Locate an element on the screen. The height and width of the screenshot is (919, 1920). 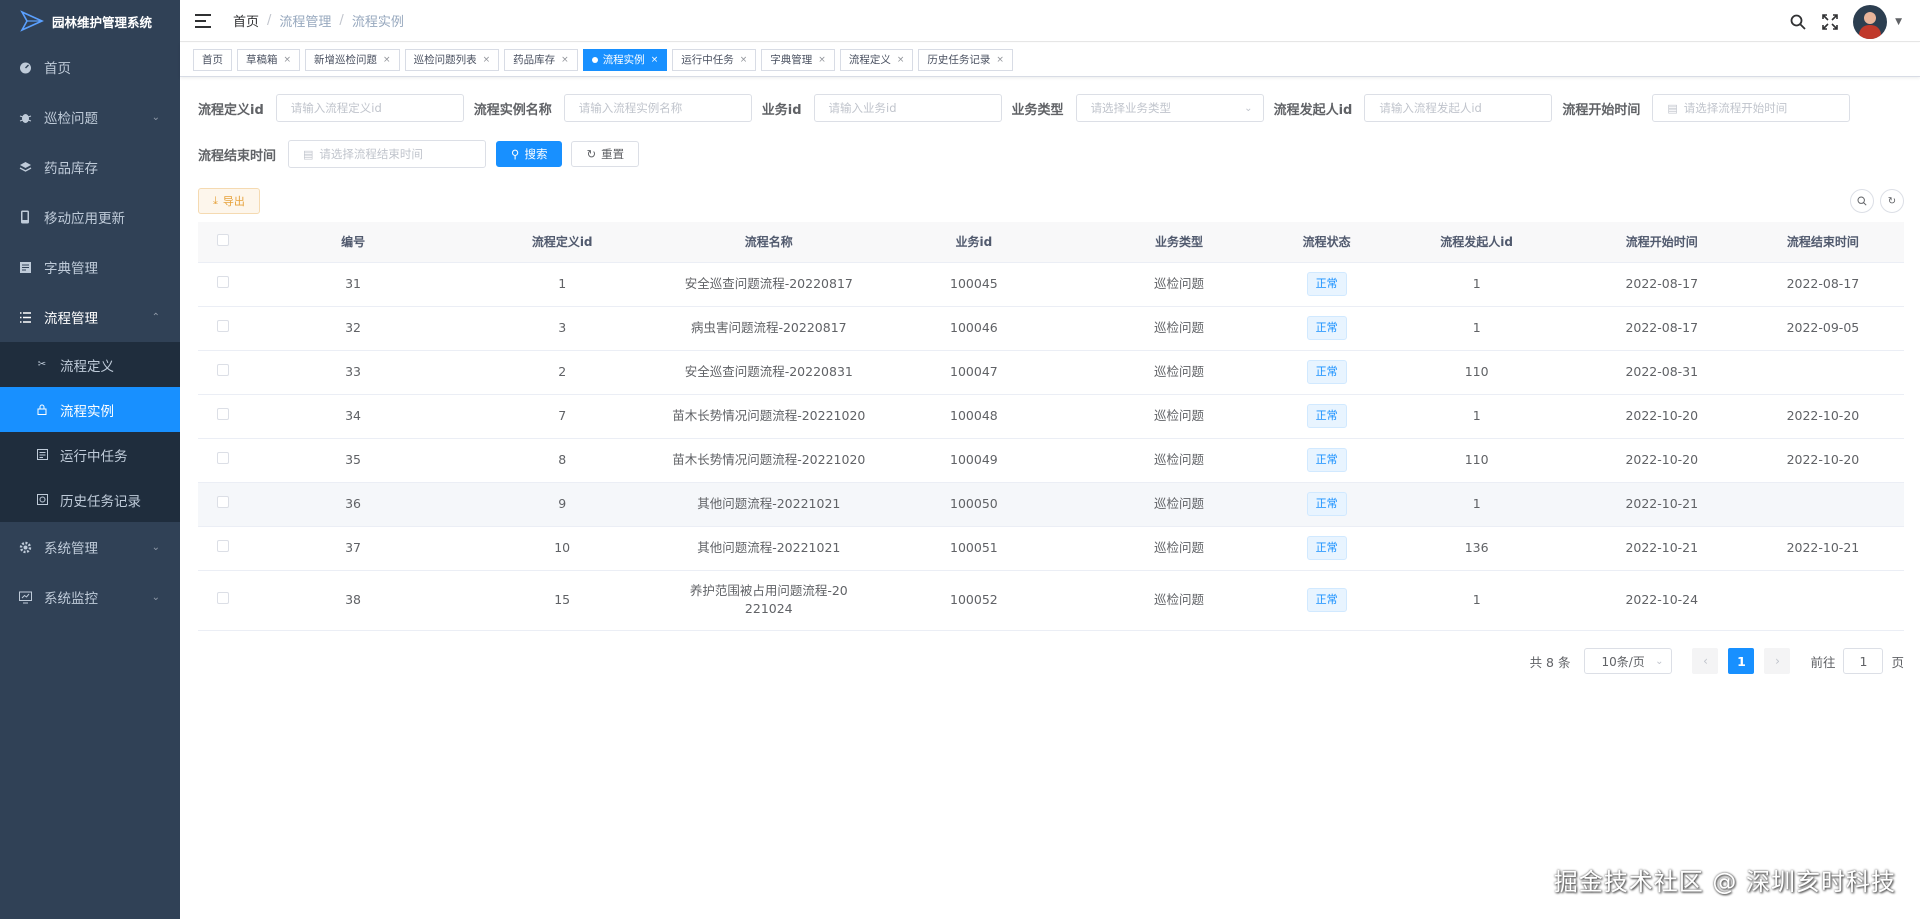
sidebar-item-process-instance: 流程实例 is located at coordinates (90, 409).